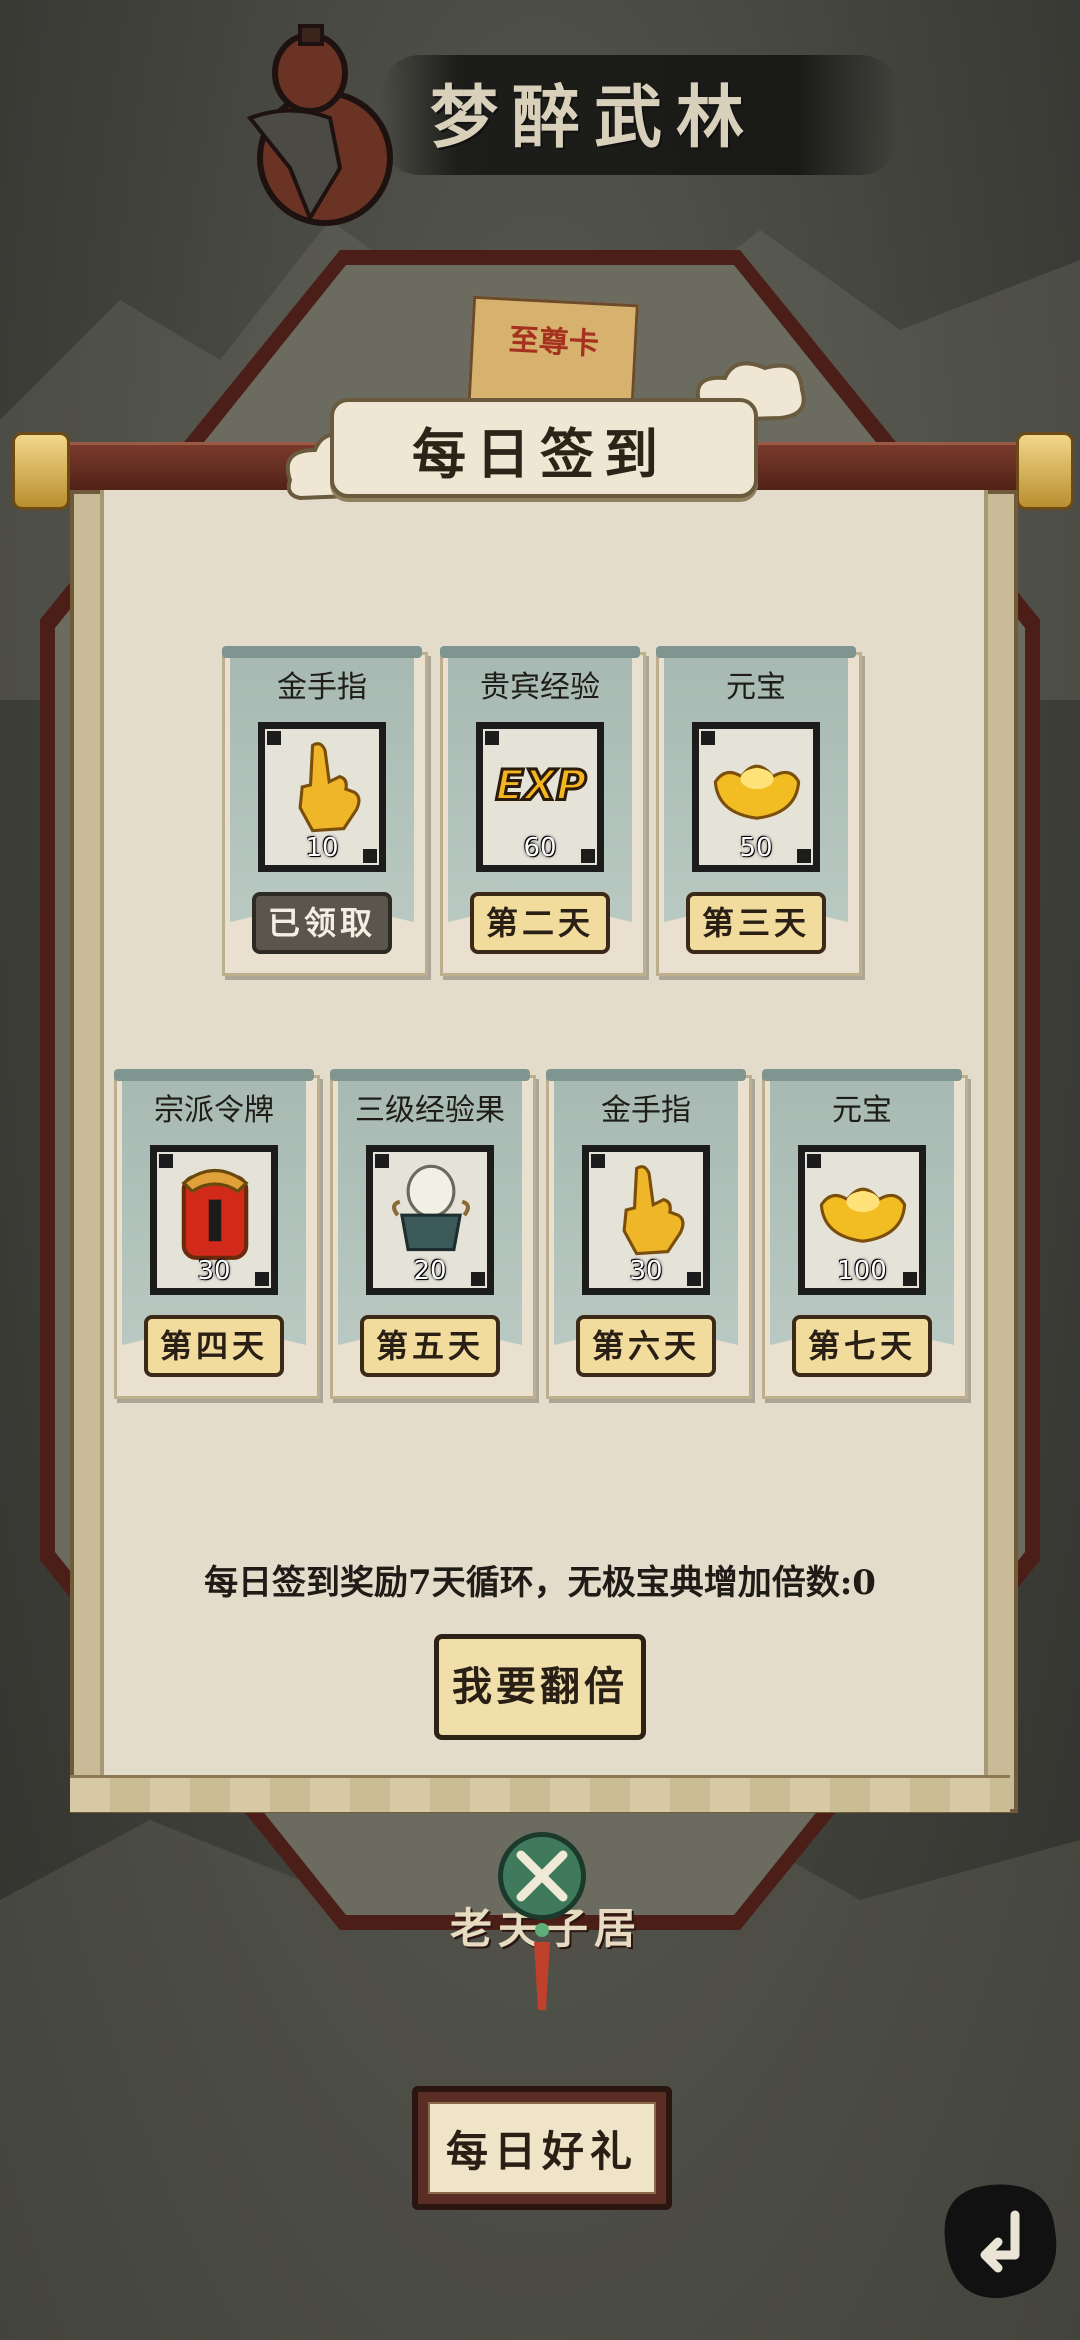 The height and width of the screenshot is (2340, 1080). What do you see at coordinates (430, 1346) in the screenshot?
I see `day-label: 第五天` at bounding box center [430, 1346].